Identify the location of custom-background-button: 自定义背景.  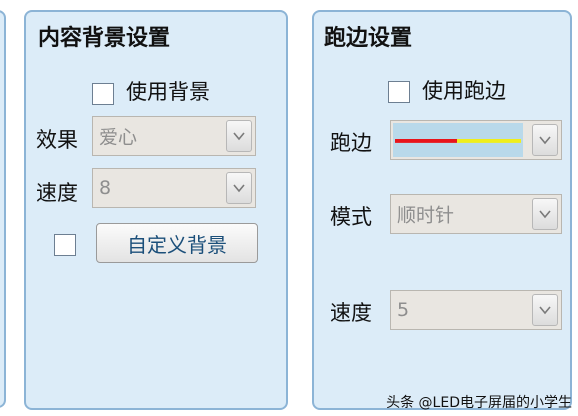
(177, 243).